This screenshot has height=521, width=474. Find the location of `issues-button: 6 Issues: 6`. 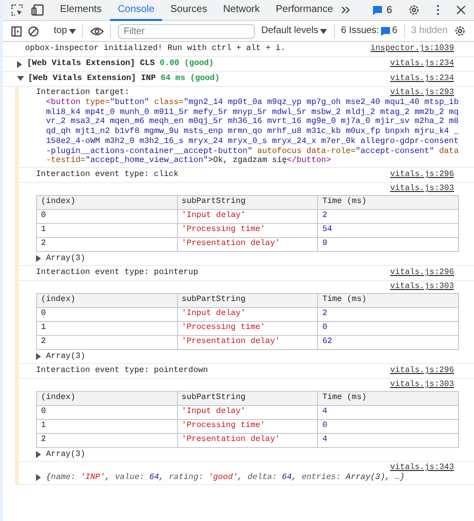

issues-button: 6 Issues: 6 is located at coordinates (369, 31).